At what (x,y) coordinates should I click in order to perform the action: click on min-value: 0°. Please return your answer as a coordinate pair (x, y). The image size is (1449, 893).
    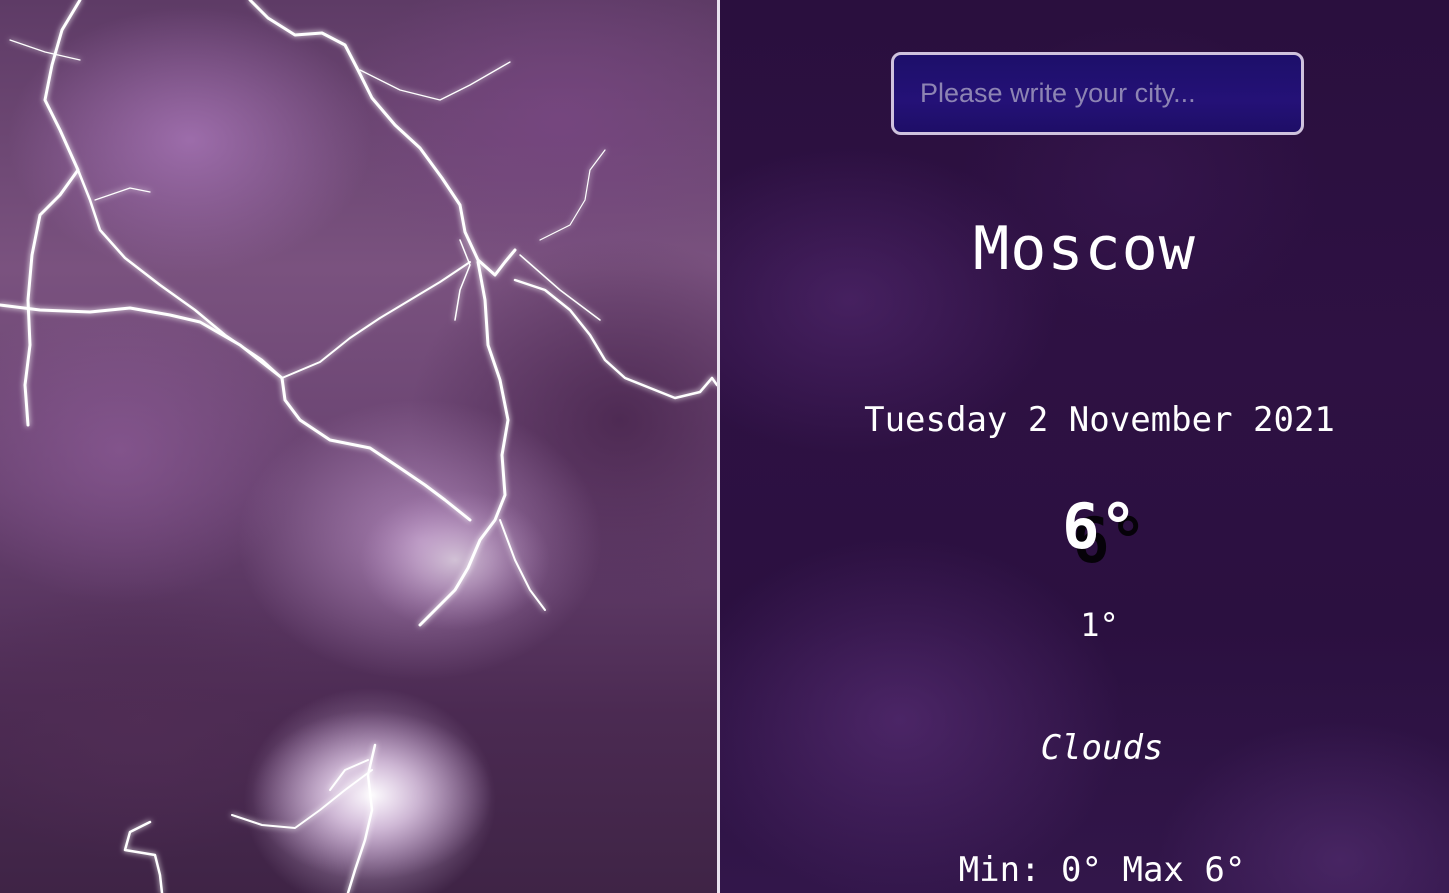
    Looking at the image, I should click on (1081, 870).